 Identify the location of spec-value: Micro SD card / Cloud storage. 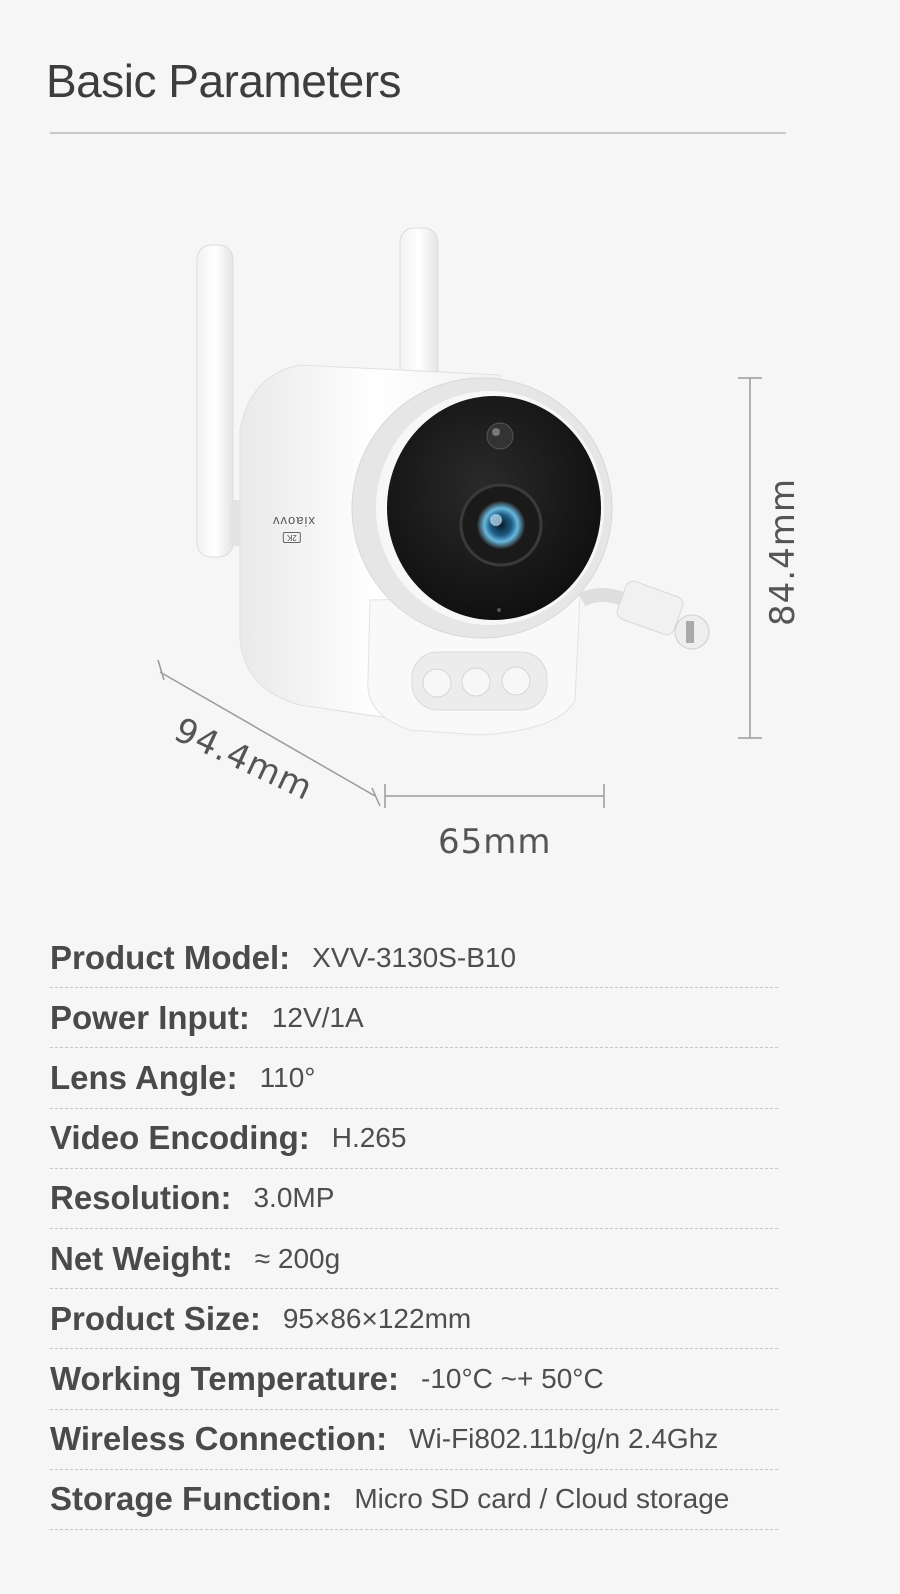
(542, 1499).